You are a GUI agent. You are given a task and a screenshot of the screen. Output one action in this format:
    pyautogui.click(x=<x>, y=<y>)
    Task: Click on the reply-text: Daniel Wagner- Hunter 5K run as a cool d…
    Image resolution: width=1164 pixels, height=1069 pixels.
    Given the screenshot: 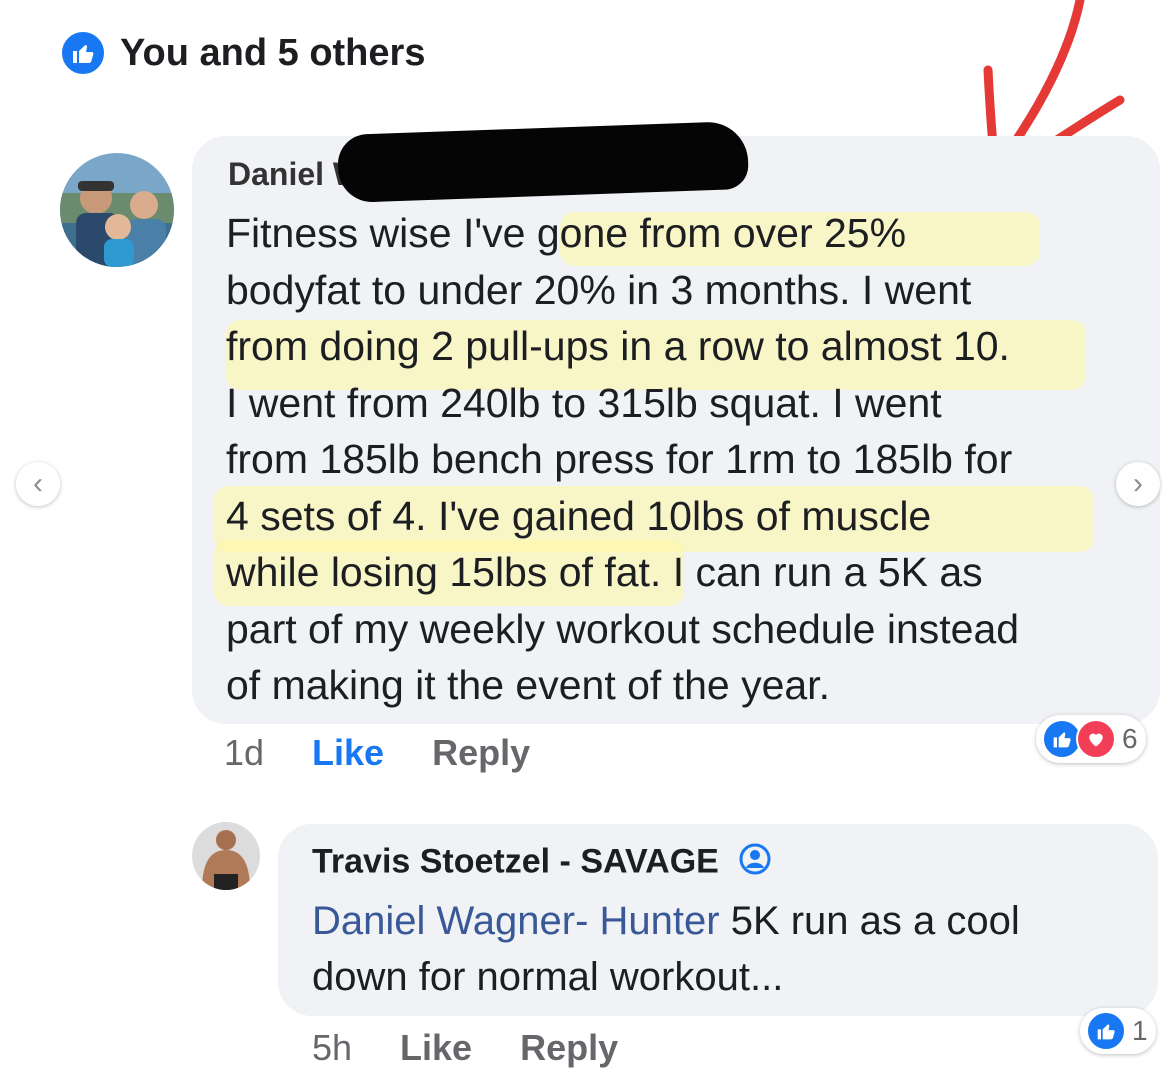 What is the action you would take?
    pyautogui.click(x=722, y=949)
    